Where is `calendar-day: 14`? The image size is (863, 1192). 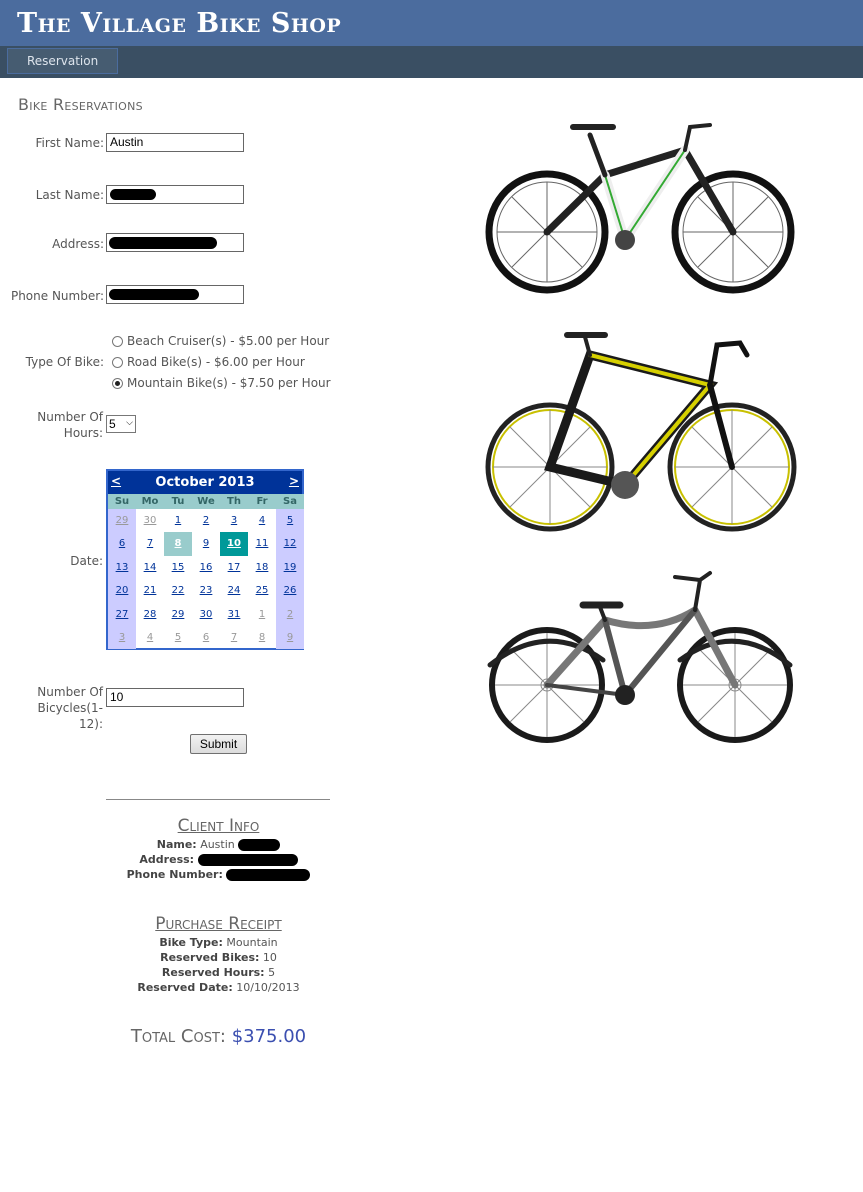 calendar-day: 14 is located at coordinates (150, 567).